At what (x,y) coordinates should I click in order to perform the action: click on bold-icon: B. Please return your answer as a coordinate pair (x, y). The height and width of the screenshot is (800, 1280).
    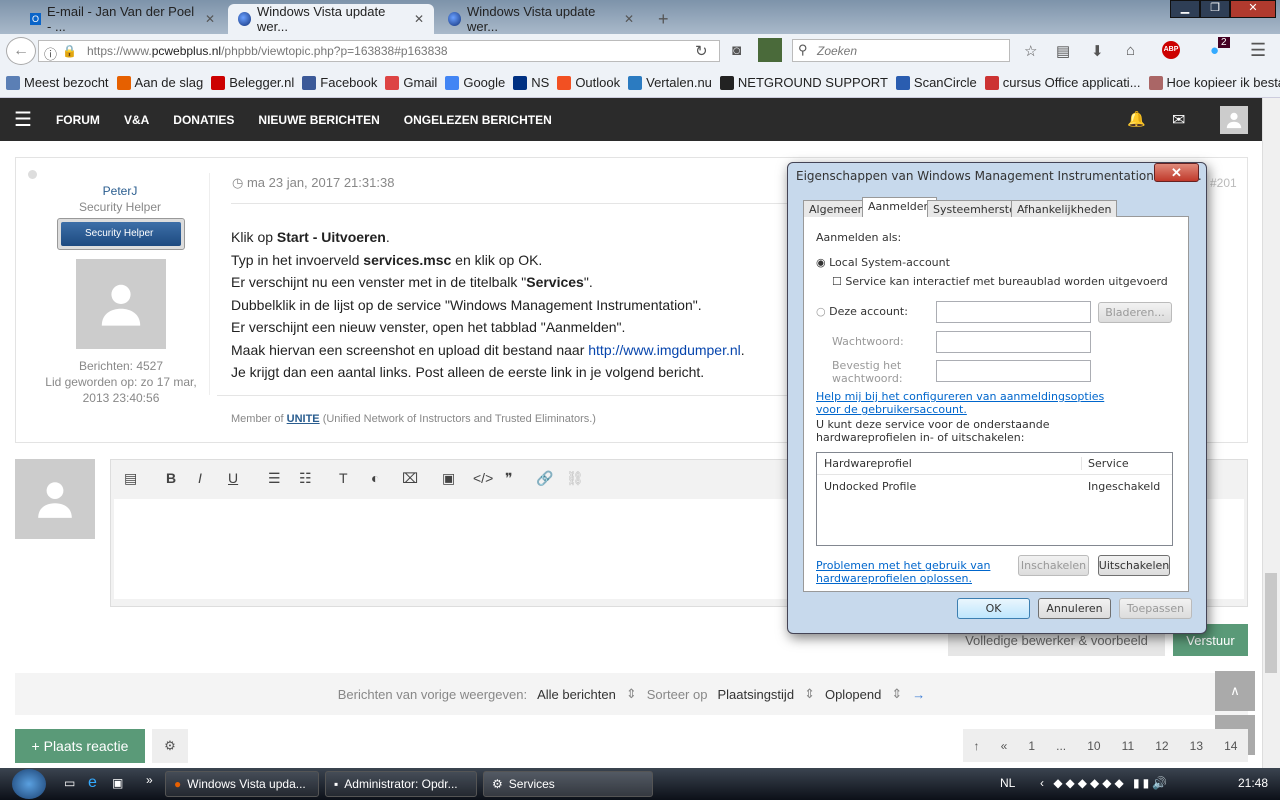
    Looking at the image, I should click on (171, 478).